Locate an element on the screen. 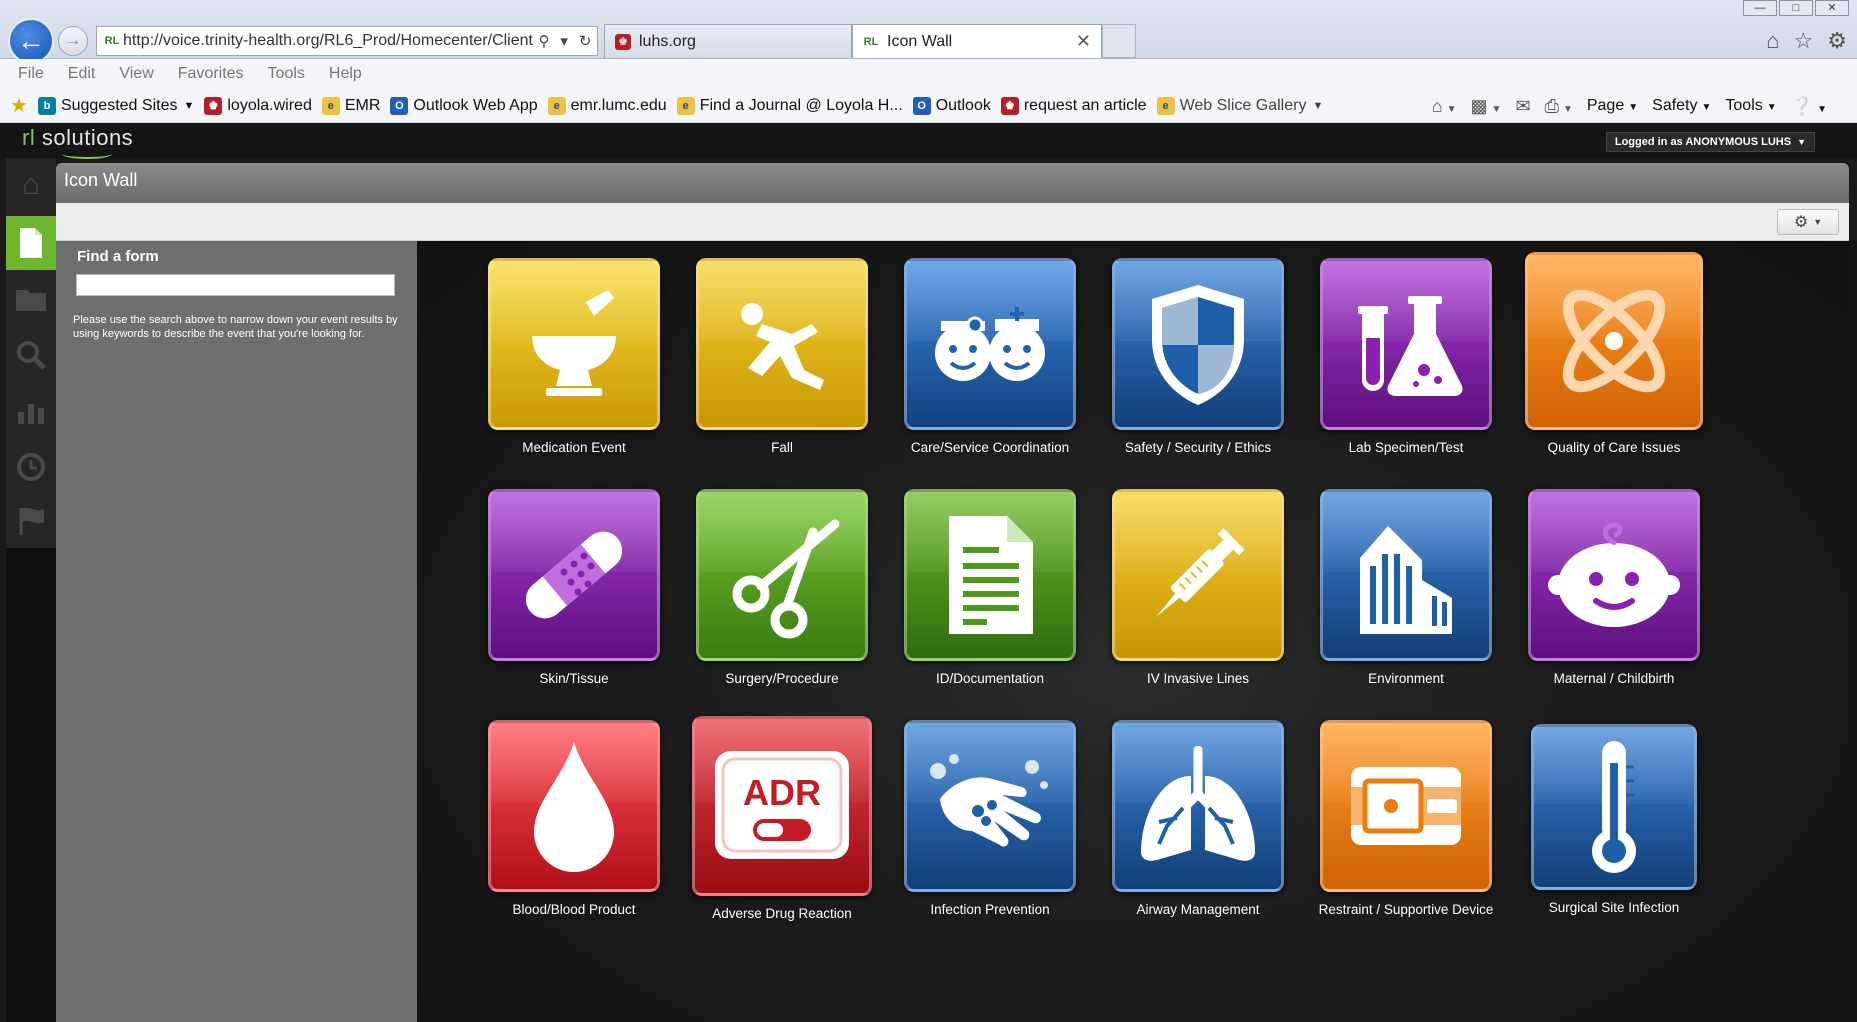 The image size is (1857, 1022). tile-safety-security-ethics: Safety / Security / Ethics is located at coordinates (1198, 356).